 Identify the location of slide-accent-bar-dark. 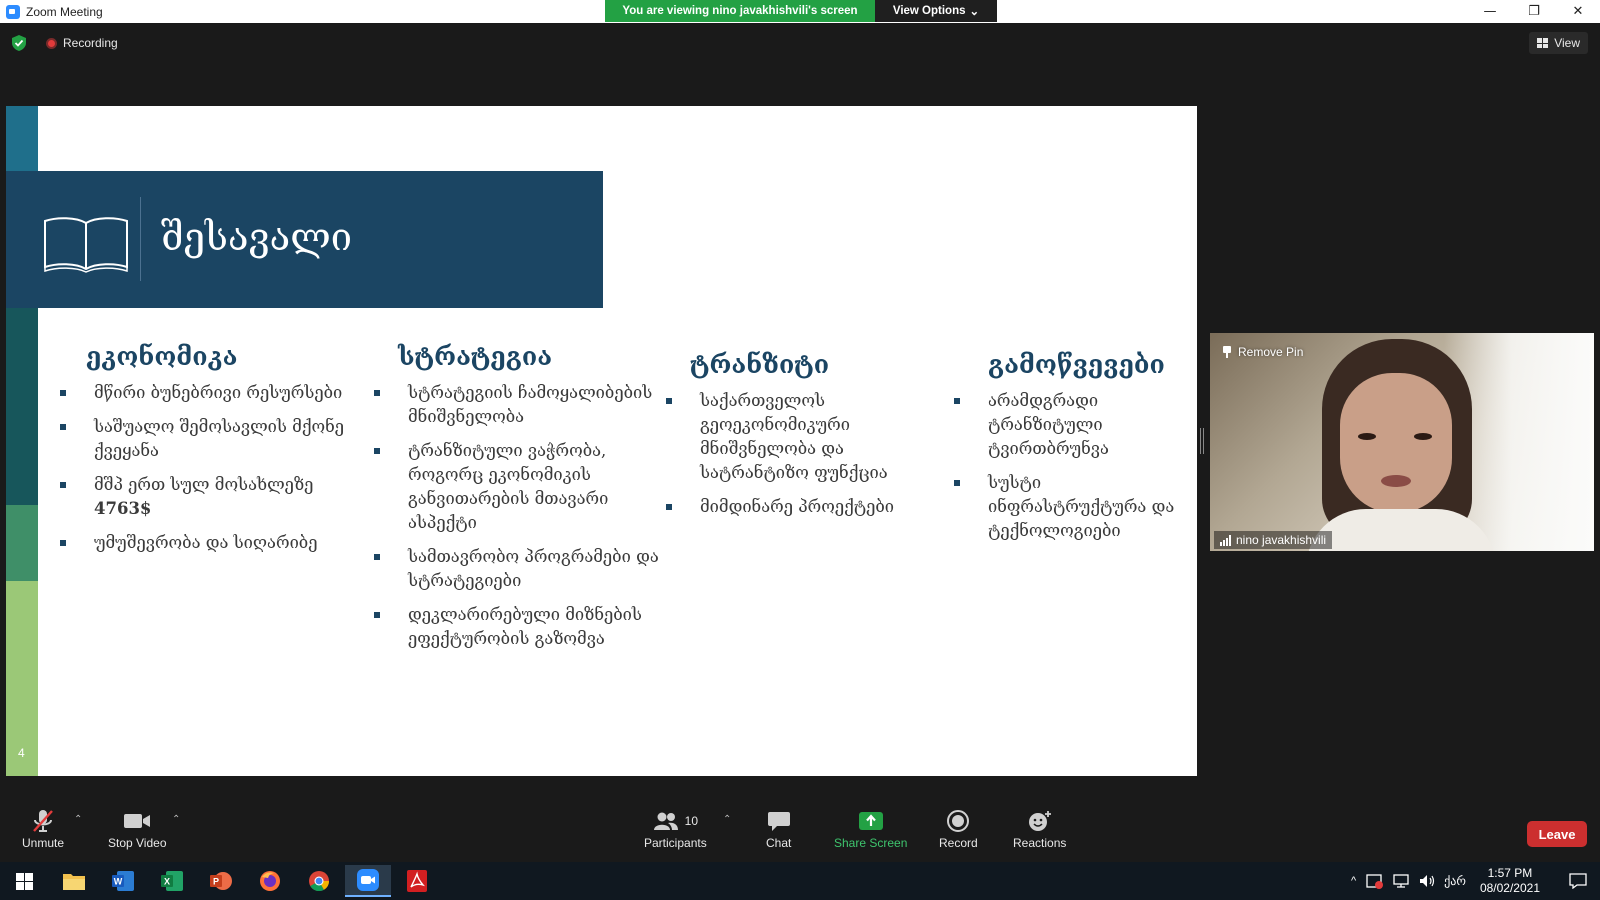
(22, 406).